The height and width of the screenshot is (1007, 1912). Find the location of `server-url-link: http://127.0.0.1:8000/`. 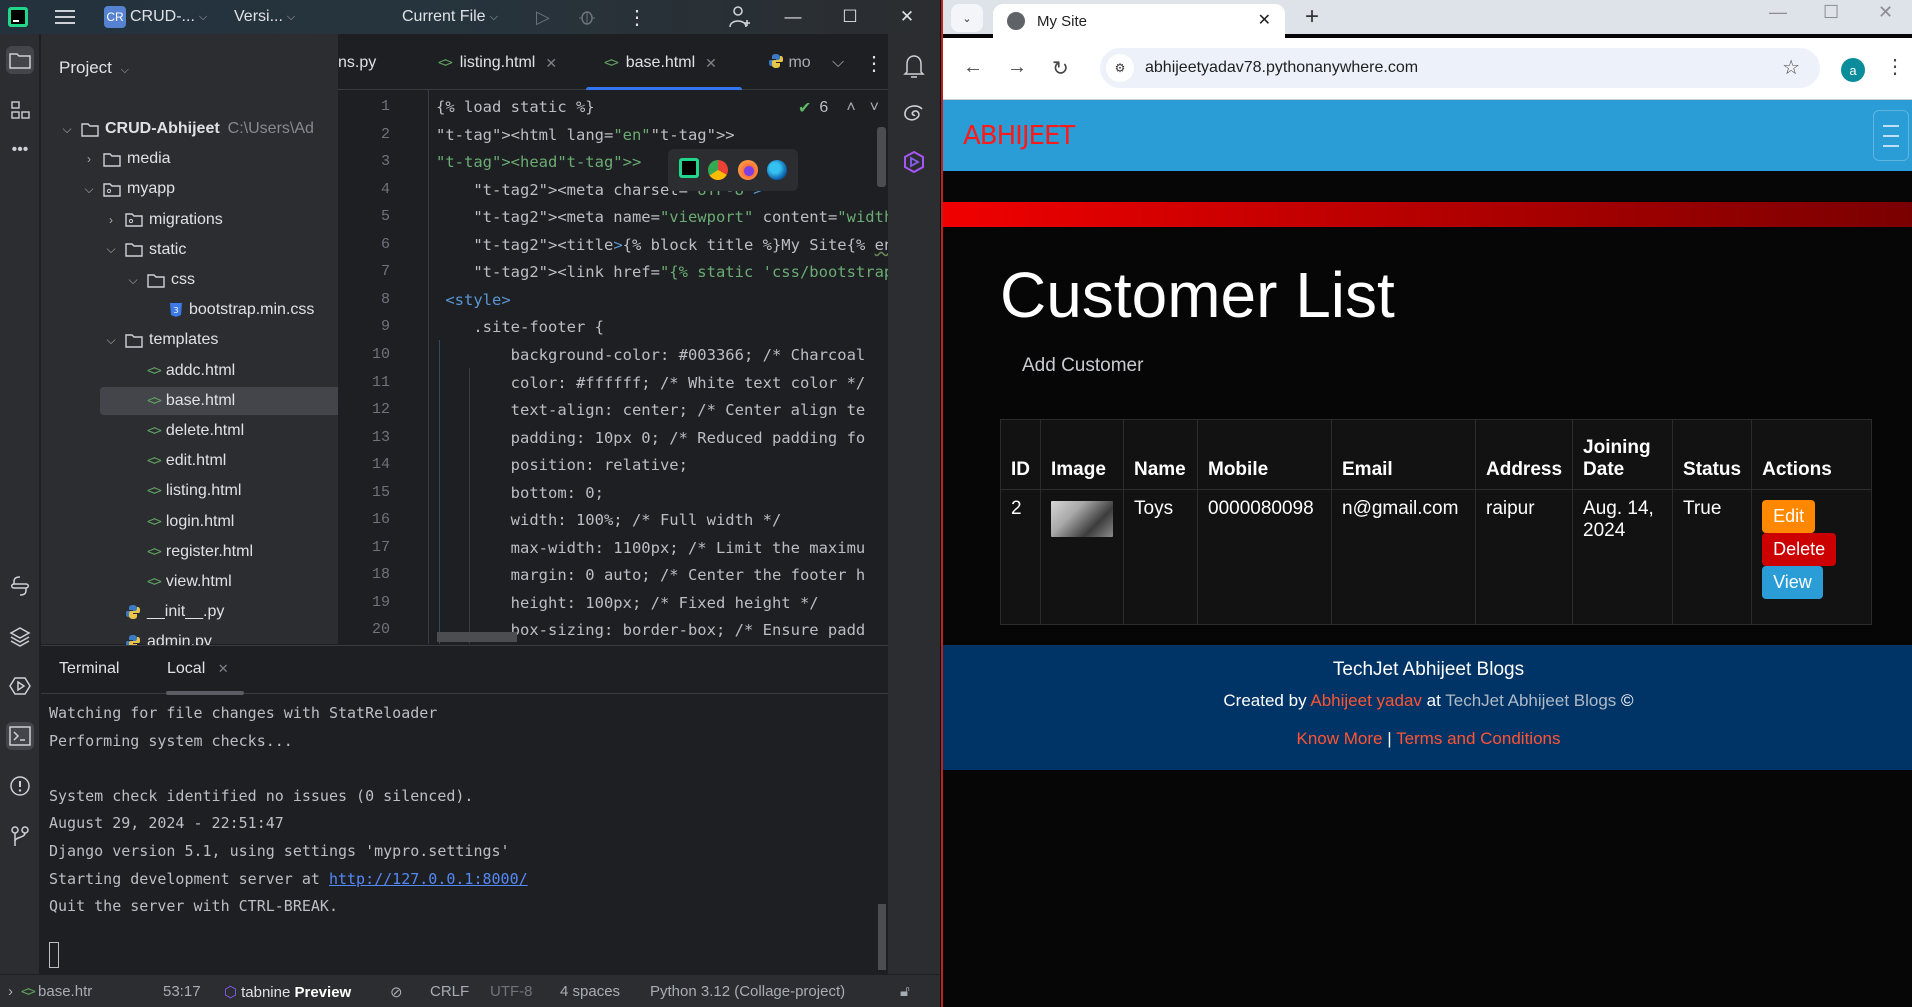

server-url-link: http://127.0.0.1:8000/ is located at coordinates (428, 879).